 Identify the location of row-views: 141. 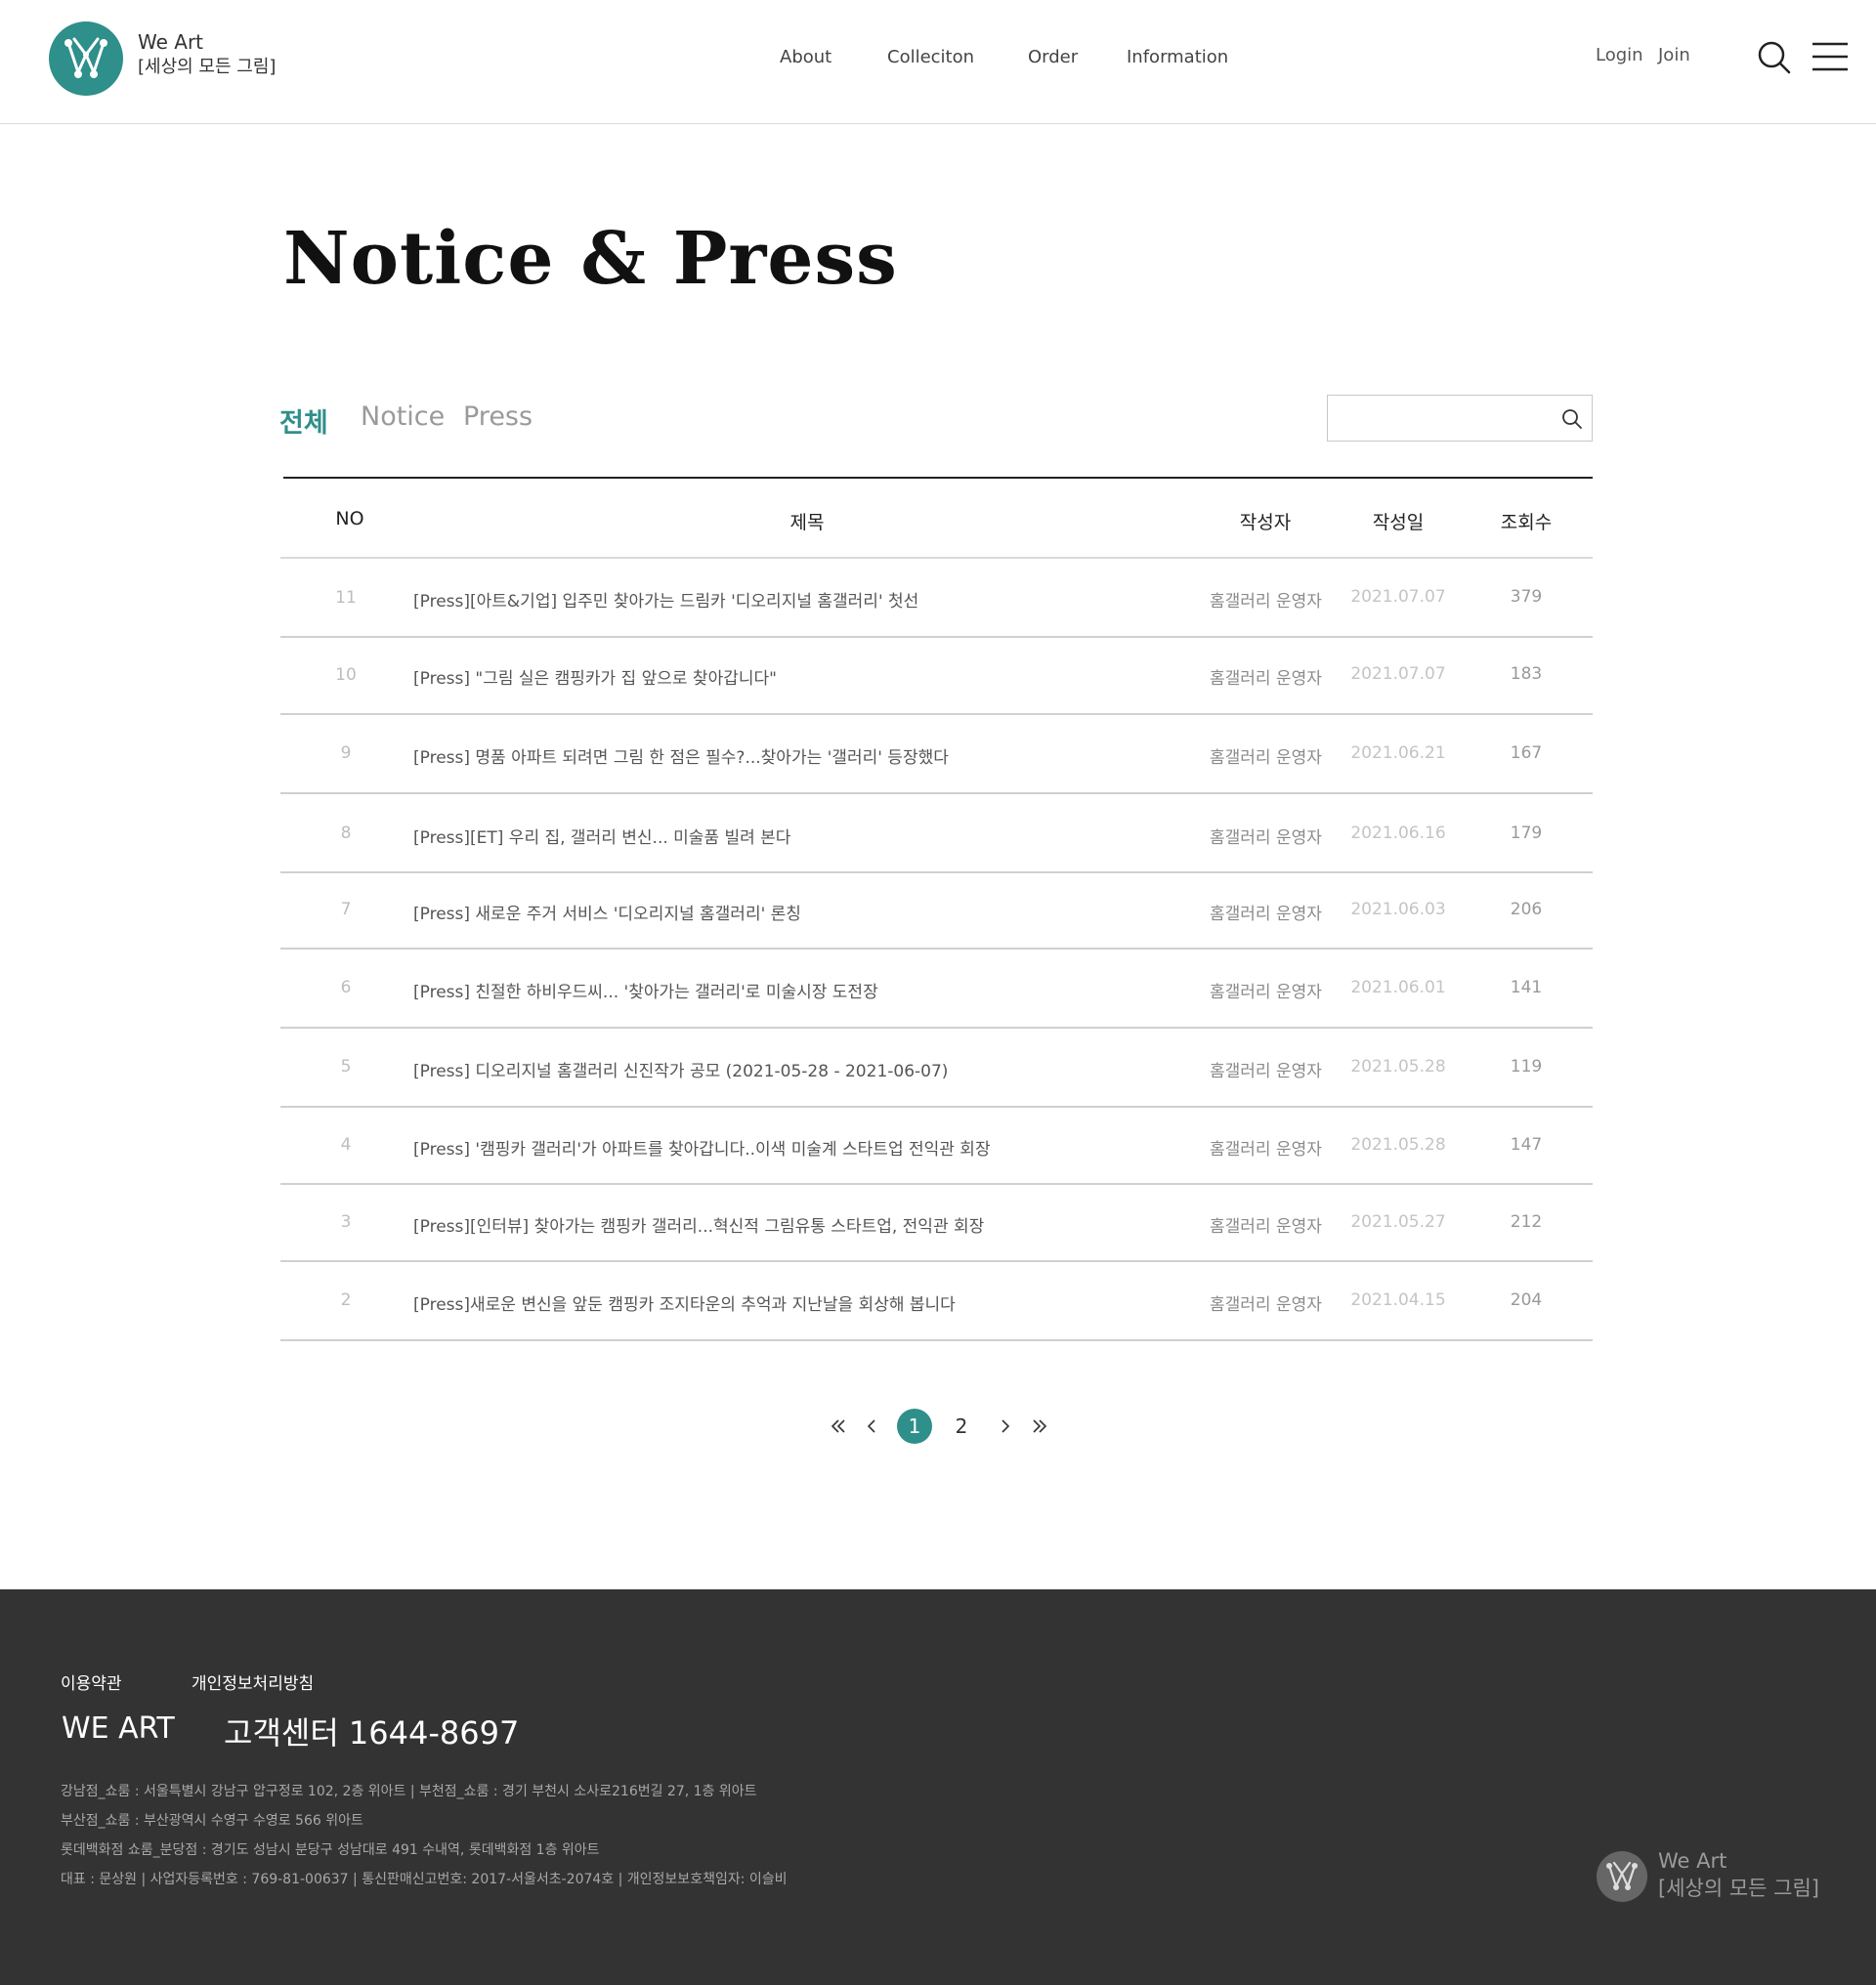
(1526, 987).